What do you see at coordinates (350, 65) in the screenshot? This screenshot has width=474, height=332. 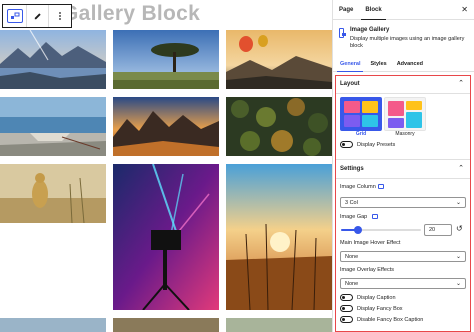 I see `tab-general: General` at bounding box center [350, 65].